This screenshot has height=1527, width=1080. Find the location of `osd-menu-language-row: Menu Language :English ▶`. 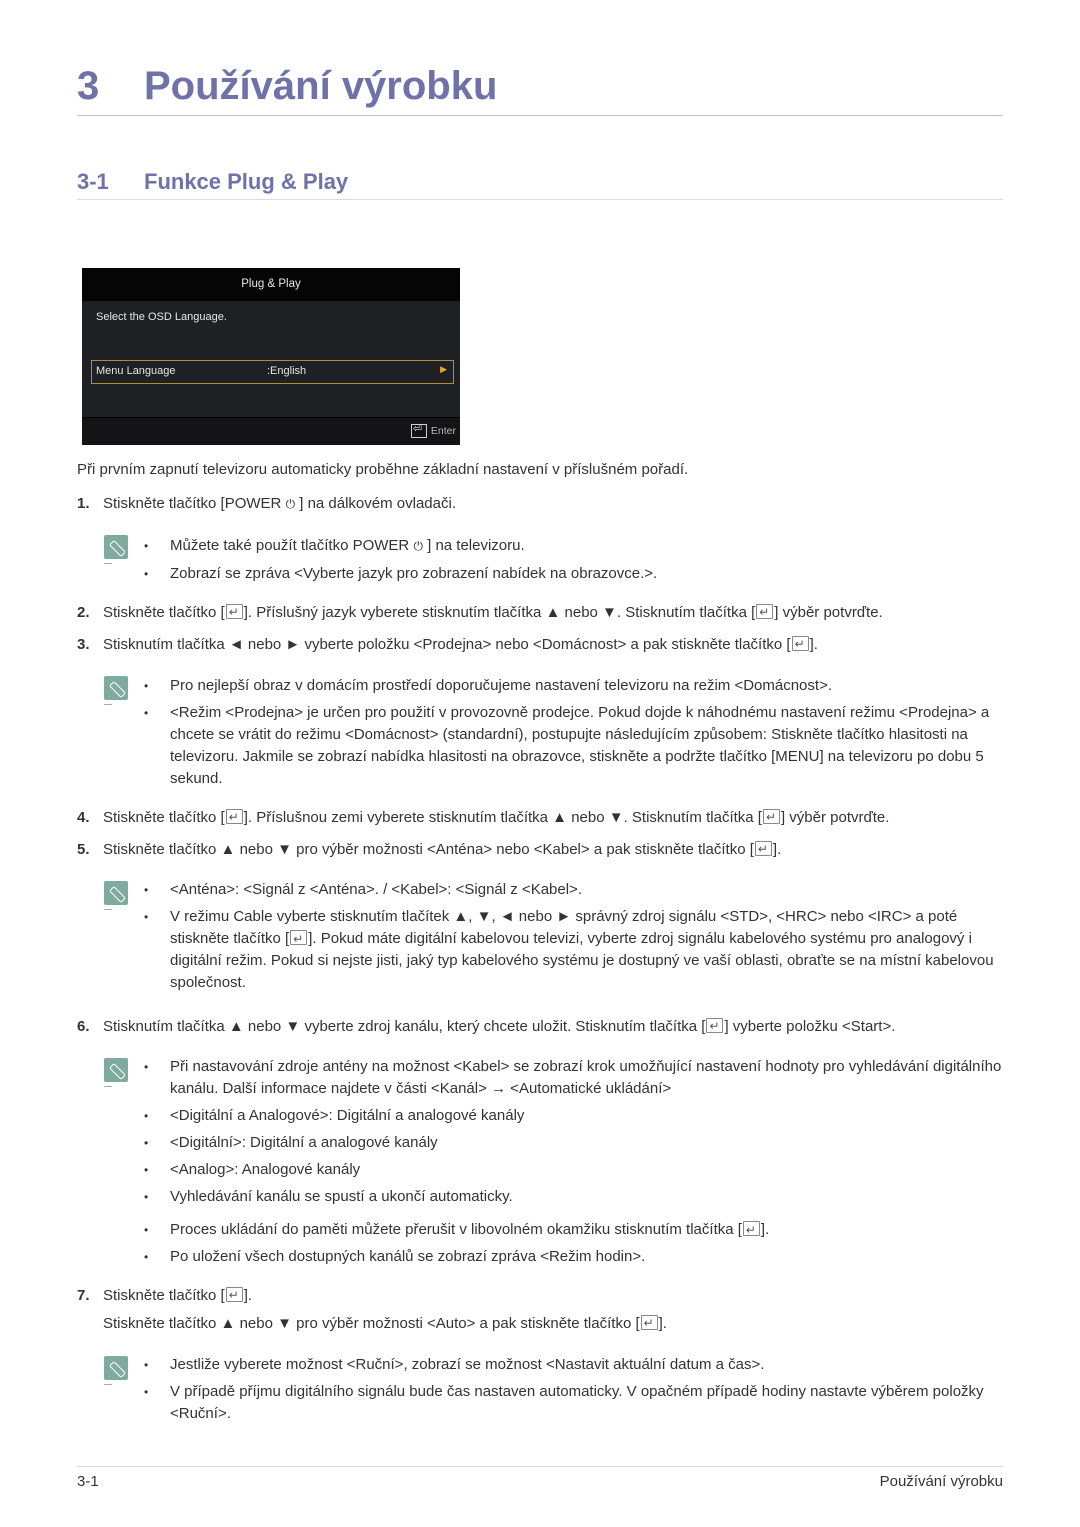

osd-menu-language-row: Menu Language :English ▶ is located at coordinates (272, 372).